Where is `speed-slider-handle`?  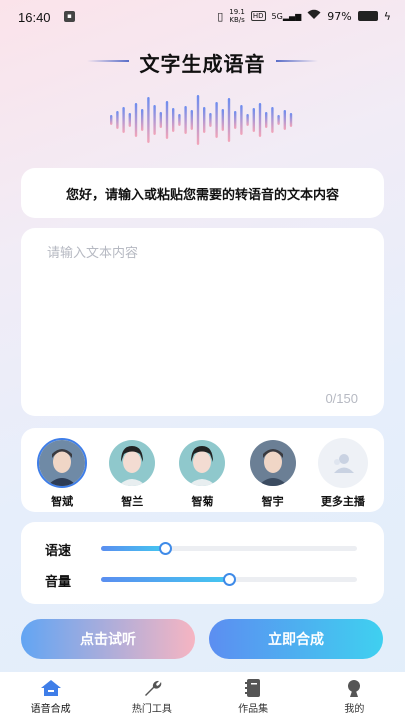
speed-slider-handle is located at coordinates (165, 548).